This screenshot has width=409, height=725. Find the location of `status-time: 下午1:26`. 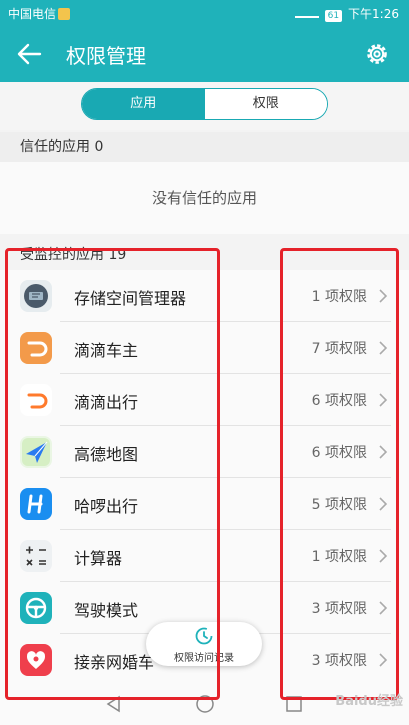

status-time: 下午1:26 is located at coordinates (373, 14).